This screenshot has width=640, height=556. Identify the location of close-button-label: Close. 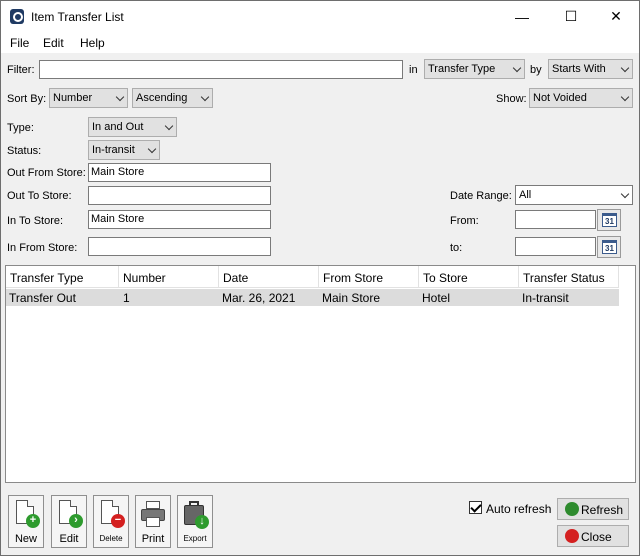
(596, 537).